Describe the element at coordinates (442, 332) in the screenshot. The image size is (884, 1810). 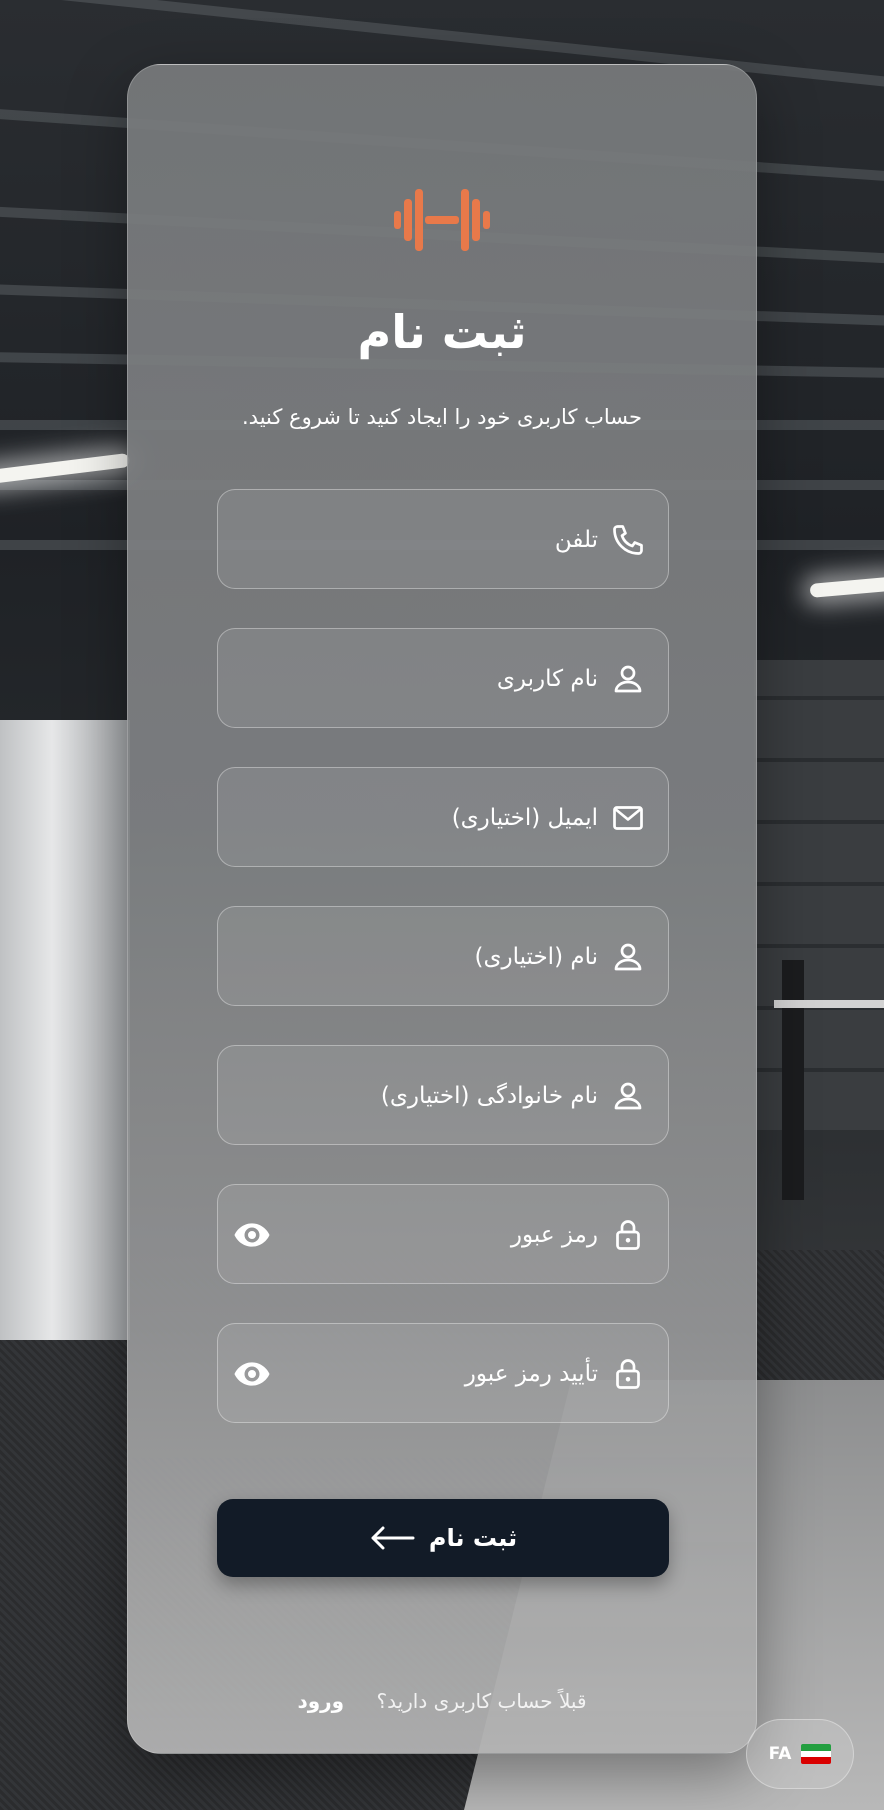
I see `page-title: ثبت نام` at that location.